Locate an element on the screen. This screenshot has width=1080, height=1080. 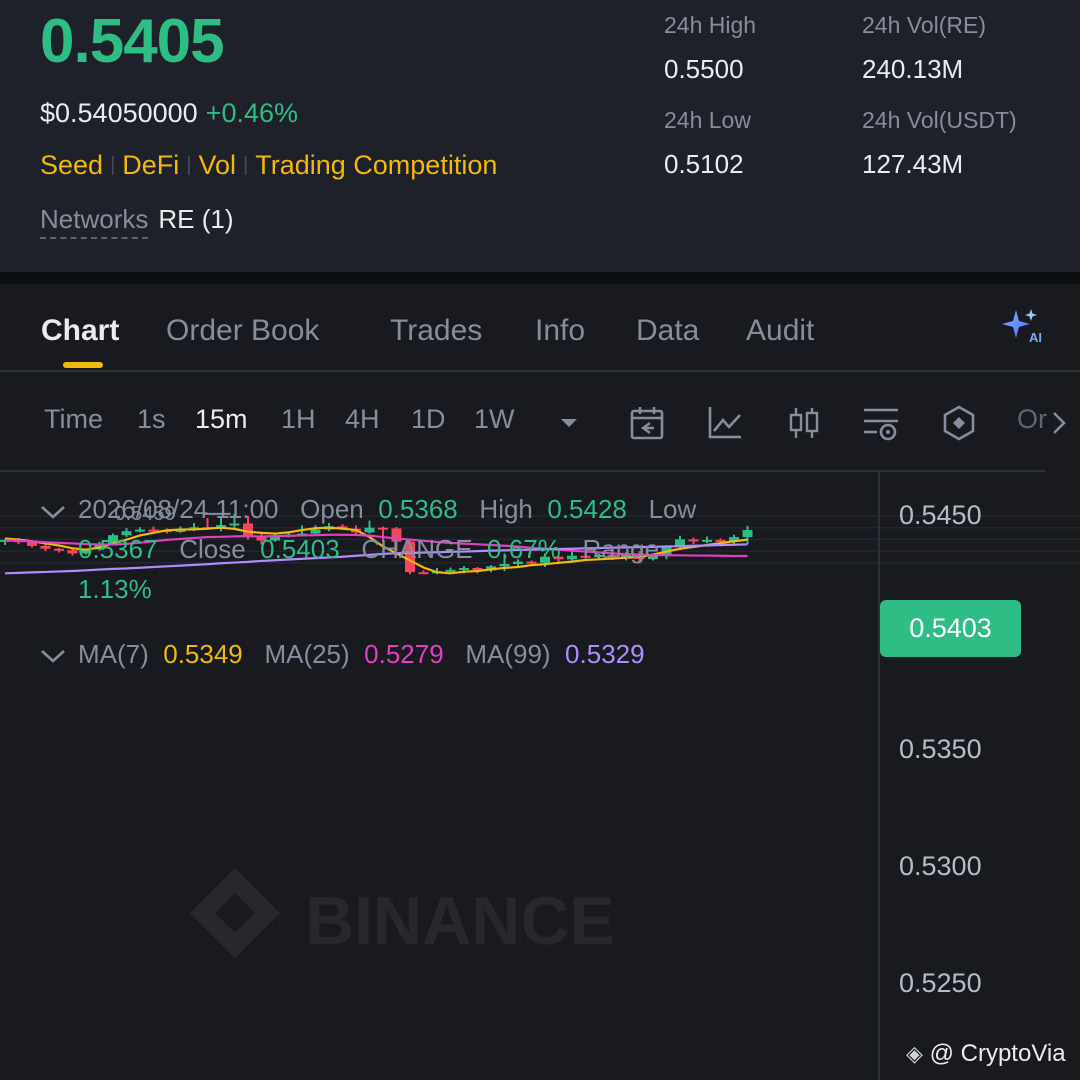
low-value: 0.5367 is located at coordinates (118, 549).